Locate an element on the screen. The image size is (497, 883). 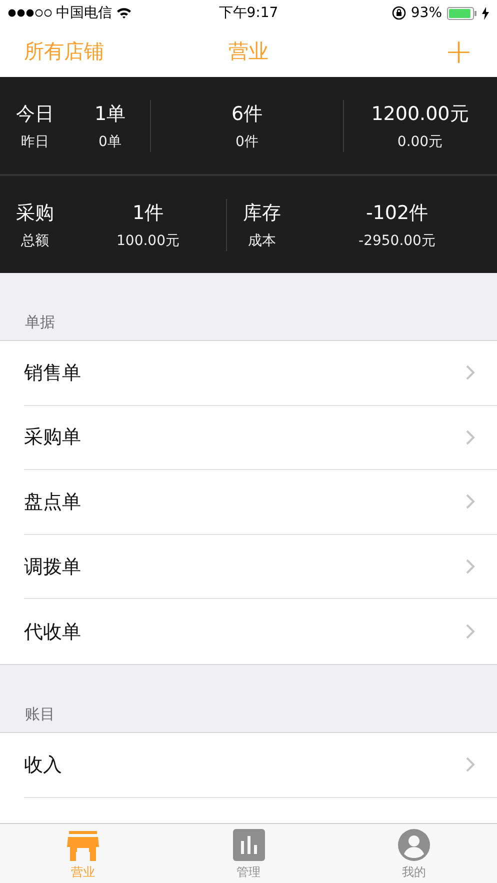
stat-value: 0.00元 is located at coordinates (420, 141).